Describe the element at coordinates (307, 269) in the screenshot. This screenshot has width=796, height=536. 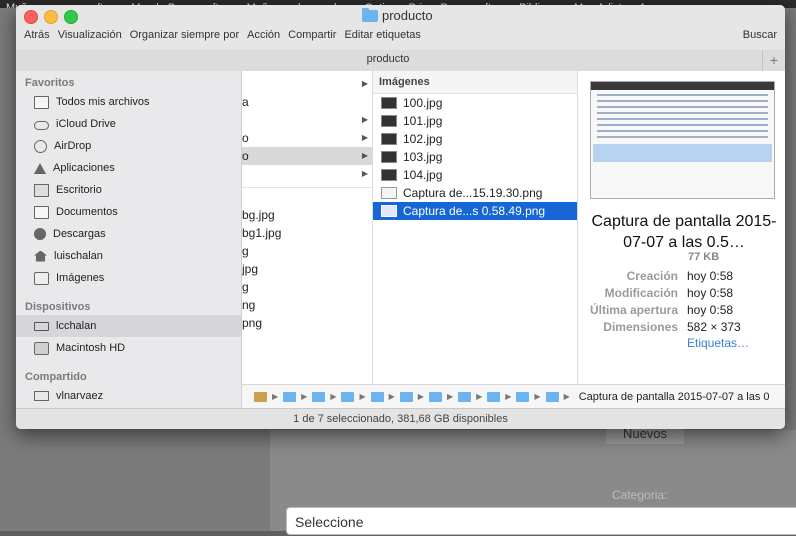
I see `column-item: jpg` at that location.